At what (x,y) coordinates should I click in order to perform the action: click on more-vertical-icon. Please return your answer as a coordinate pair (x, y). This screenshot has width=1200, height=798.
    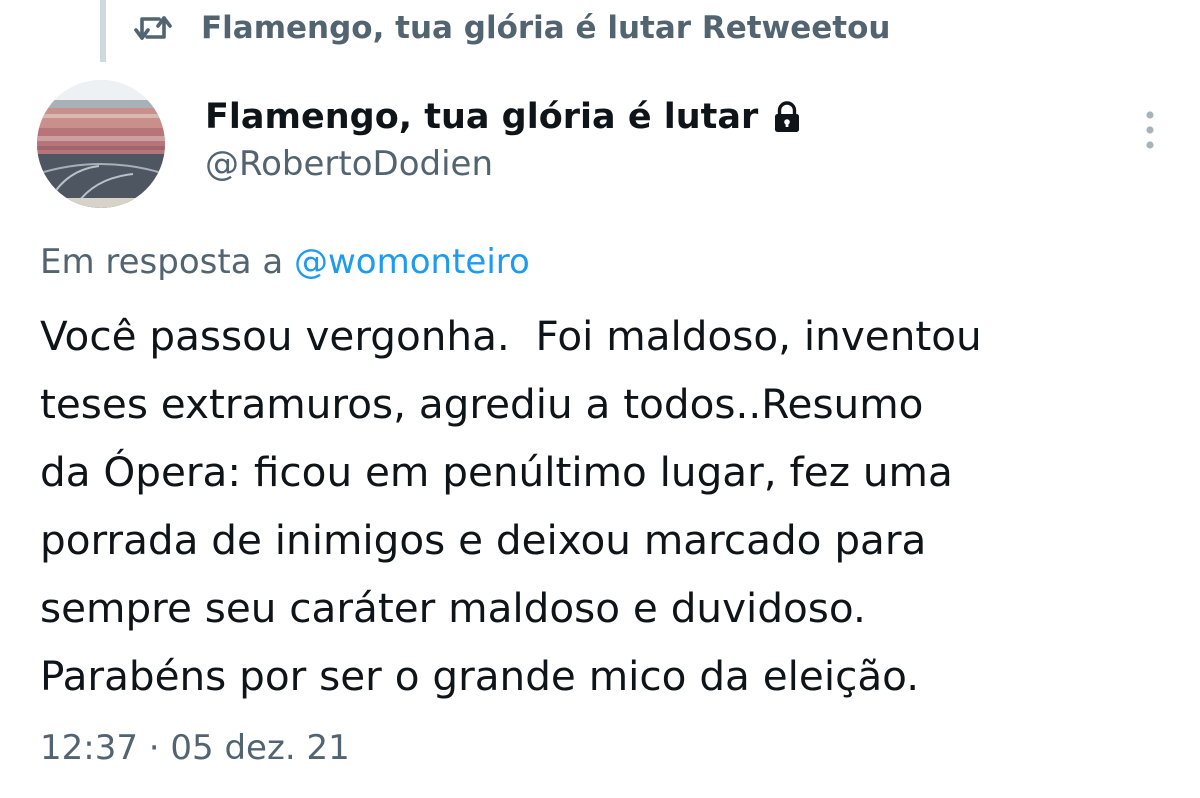
    Looking at the image, I should click on (1150, 132).